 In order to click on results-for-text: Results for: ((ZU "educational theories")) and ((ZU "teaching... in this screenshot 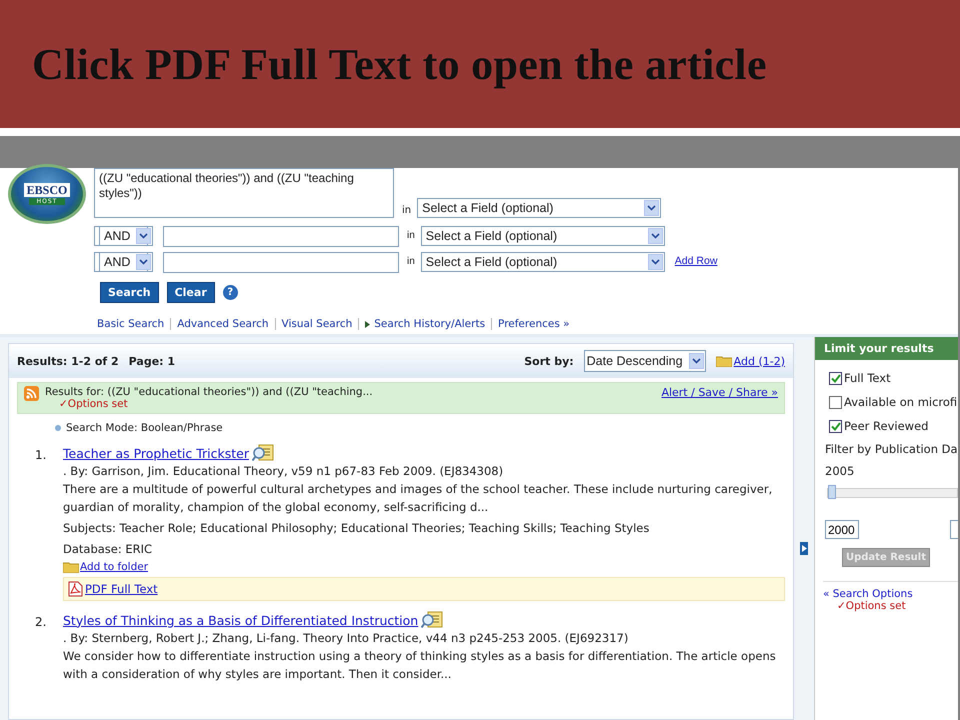, I will do `click(209, 392)`.